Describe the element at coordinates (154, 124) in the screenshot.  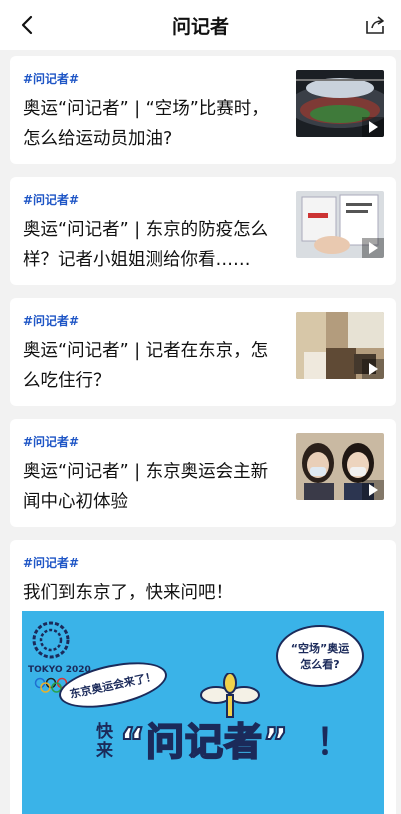
I see `article-title: 奥运“问记者” | “空场”比赛时，怎么给运动员加油?` at that location.